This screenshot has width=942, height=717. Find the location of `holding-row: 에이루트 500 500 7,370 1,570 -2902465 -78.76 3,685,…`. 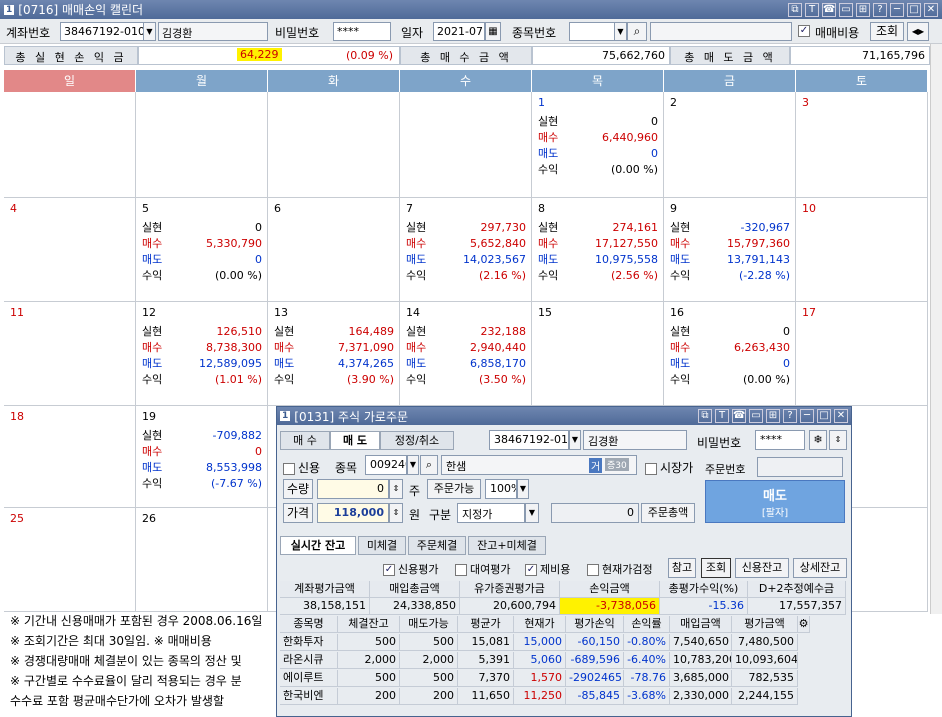

holding-row: 에이루트 500 500 7,370 1,570 -2902465 -78.76 3,685,… is located at coordinates (565, 678).